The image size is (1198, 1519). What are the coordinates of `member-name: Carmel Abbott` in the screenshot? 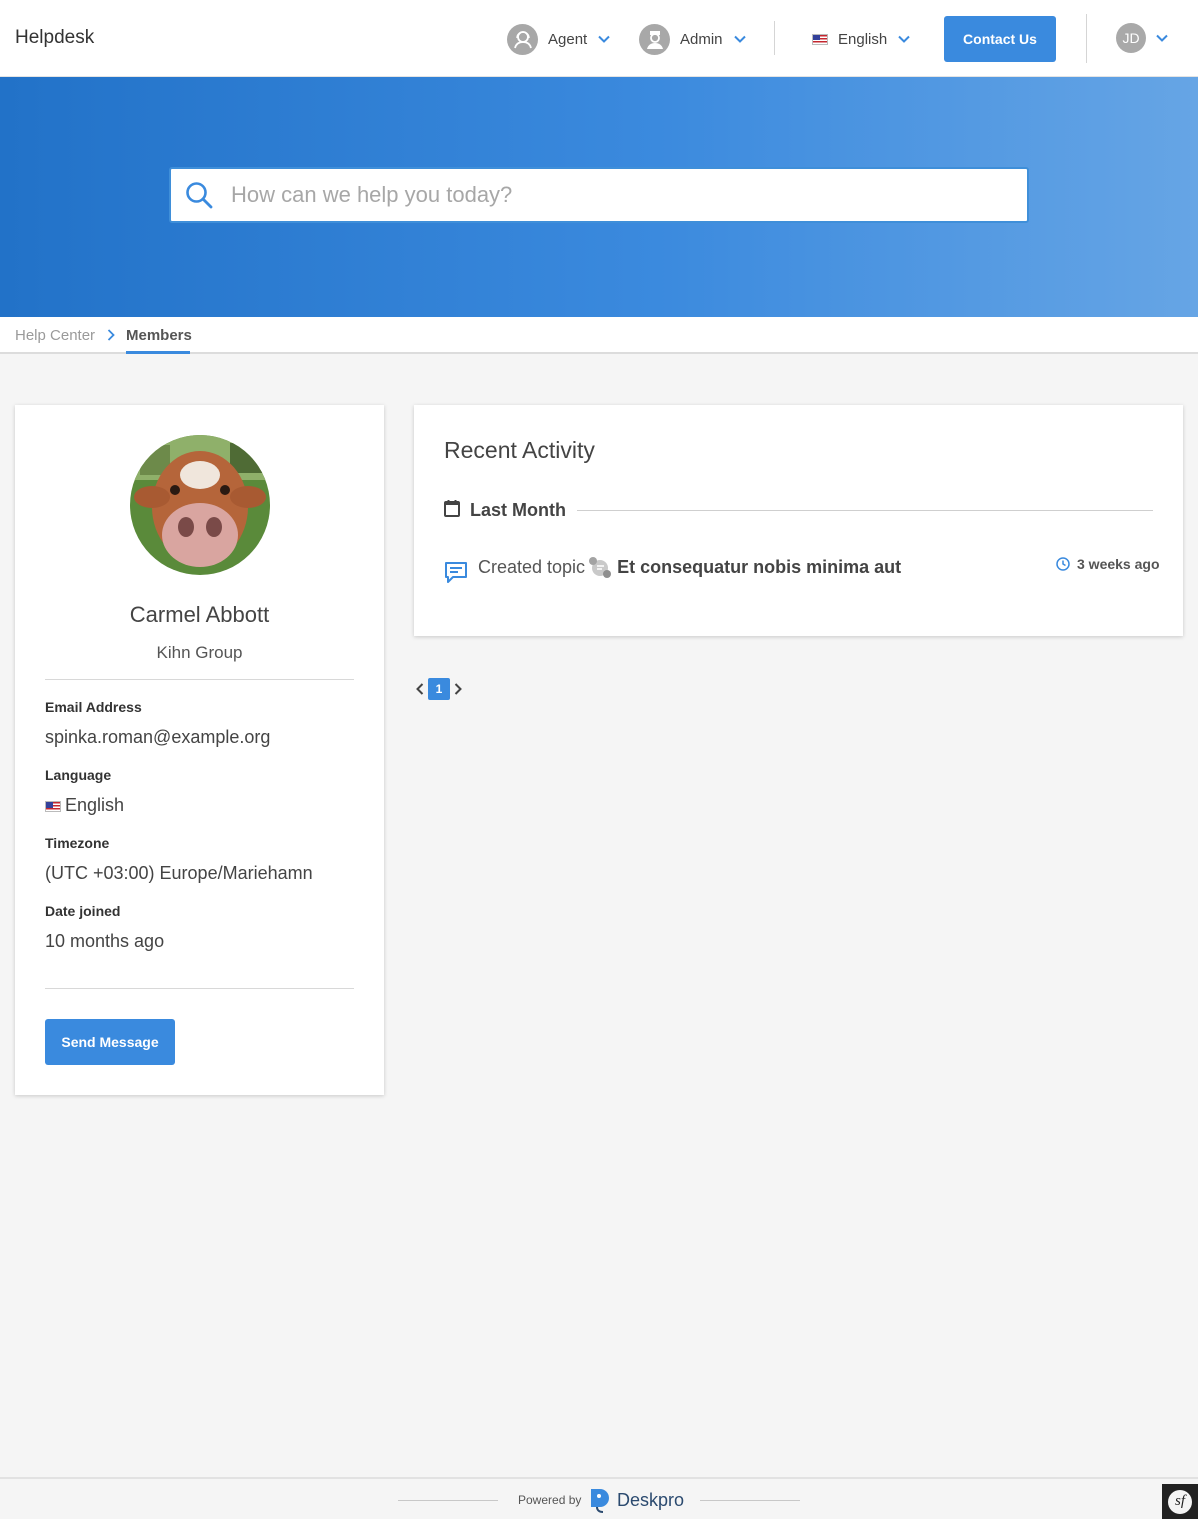 It's located at (199, 614).